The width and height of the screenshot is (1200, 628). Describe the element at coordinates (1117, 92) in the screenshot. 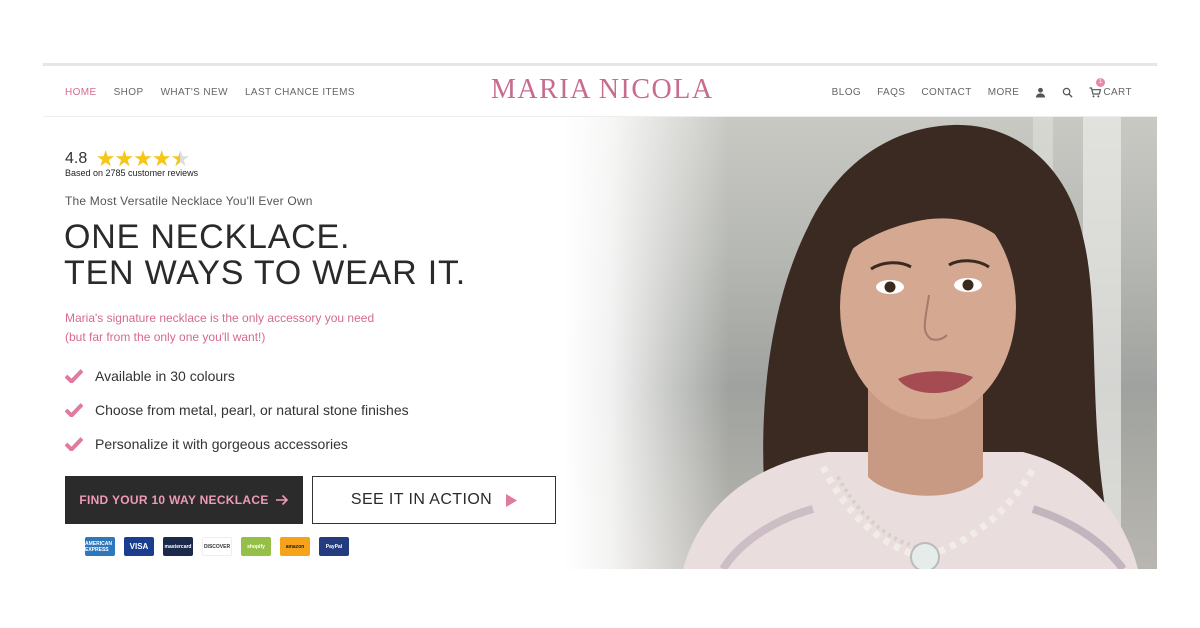

I see `cart-label: CART` at that location.